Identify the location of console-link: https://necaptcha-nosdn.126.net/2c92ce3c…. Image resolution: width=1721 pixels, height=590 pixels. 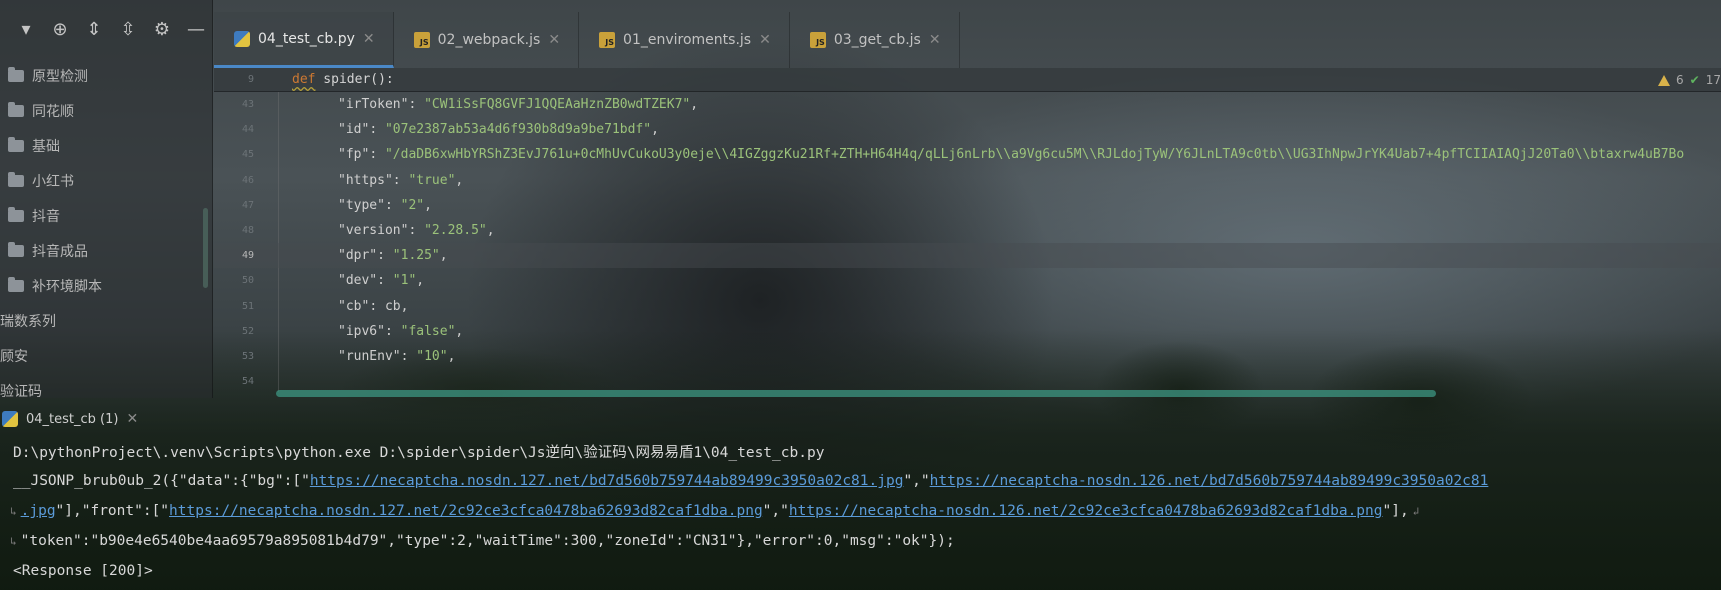
(1086, 511).